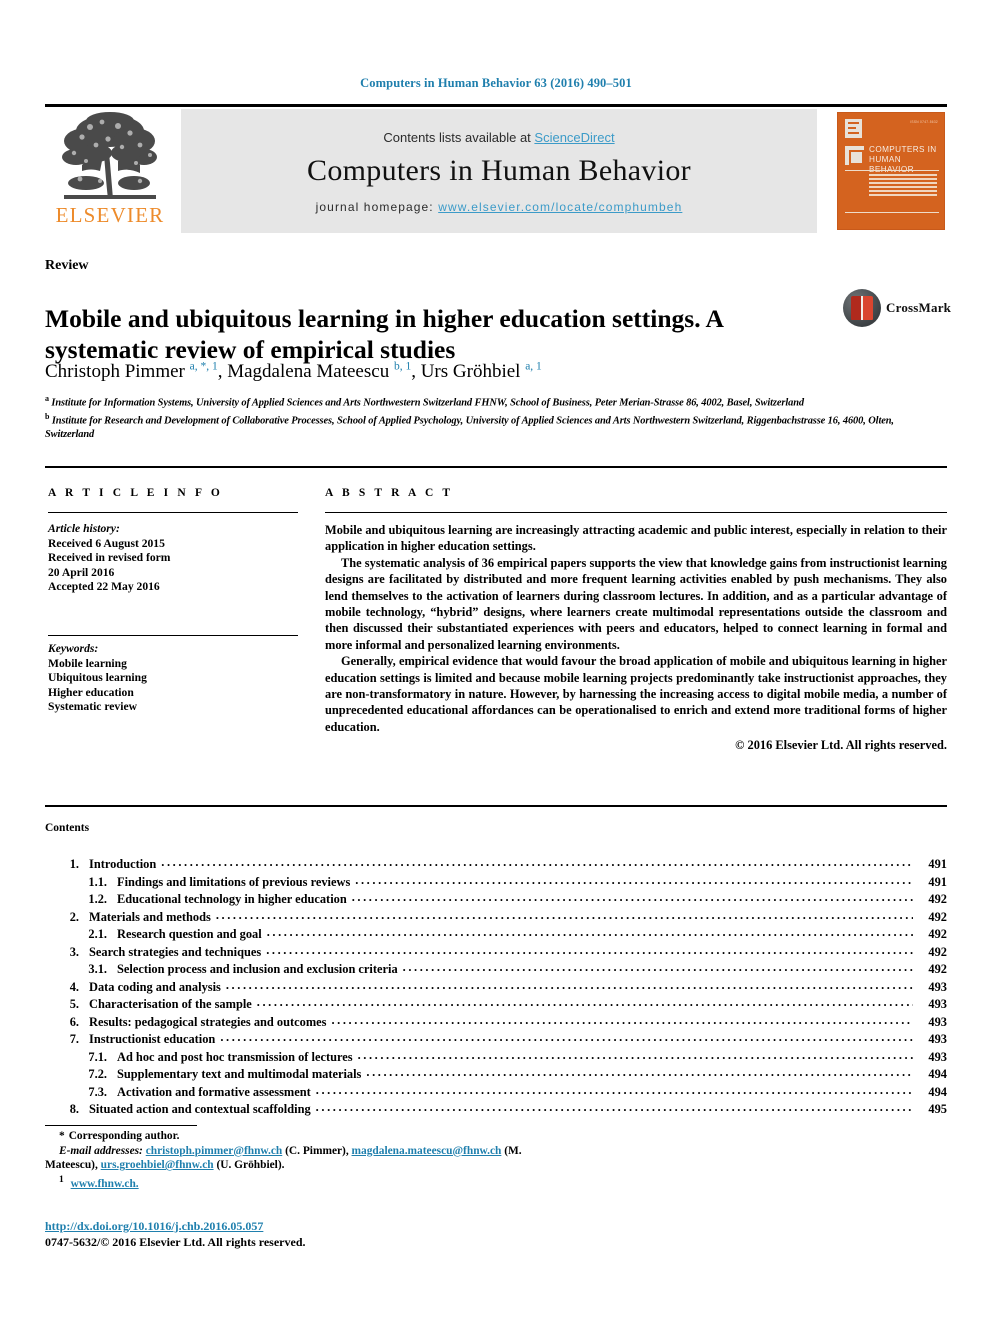 Image resolution: width=992 pixels, height=1323 pixels. I want to click on contents-heading: Contents, so click(67, 828).